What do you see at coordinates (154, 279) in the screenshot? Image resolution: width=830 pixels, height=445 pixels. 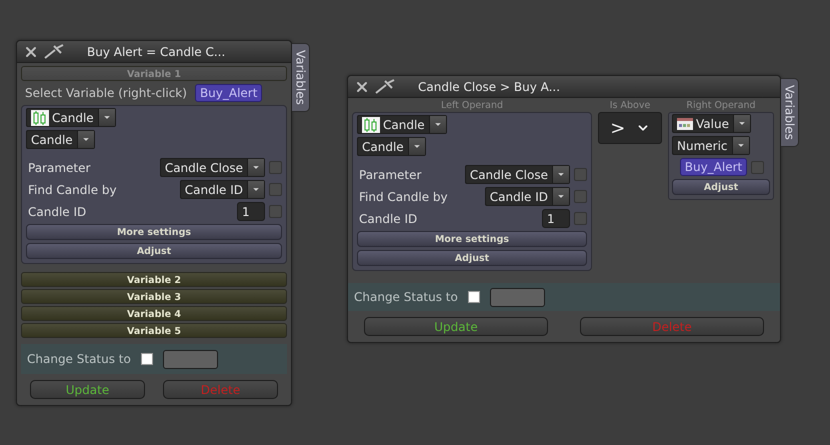 I see `variable-header: Variable 2` at bounding box center [154, 279].